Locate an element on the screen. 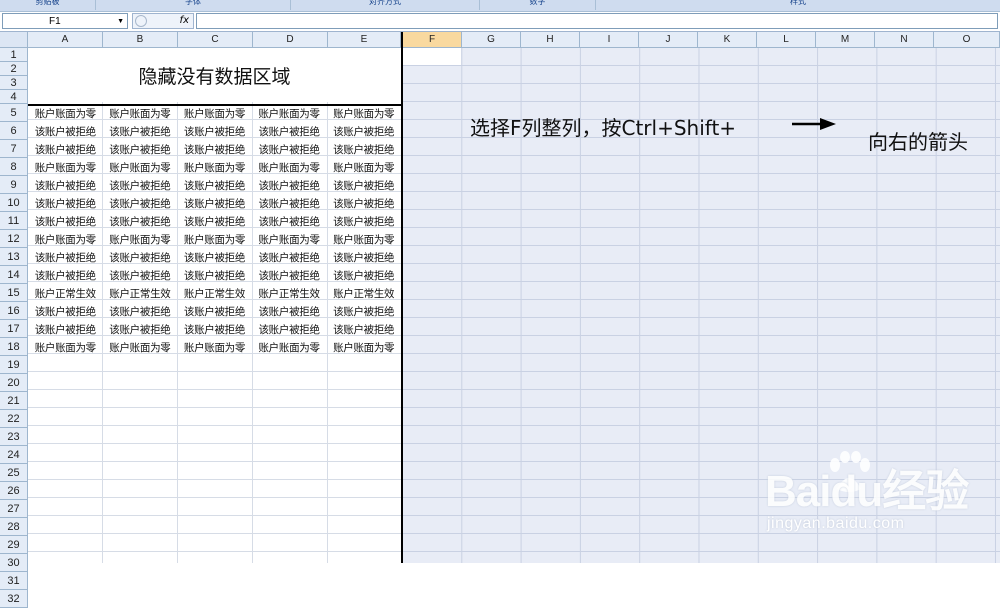  ribbon-group-clipboard: 剪贴板 is located at coordinates (48, 5).